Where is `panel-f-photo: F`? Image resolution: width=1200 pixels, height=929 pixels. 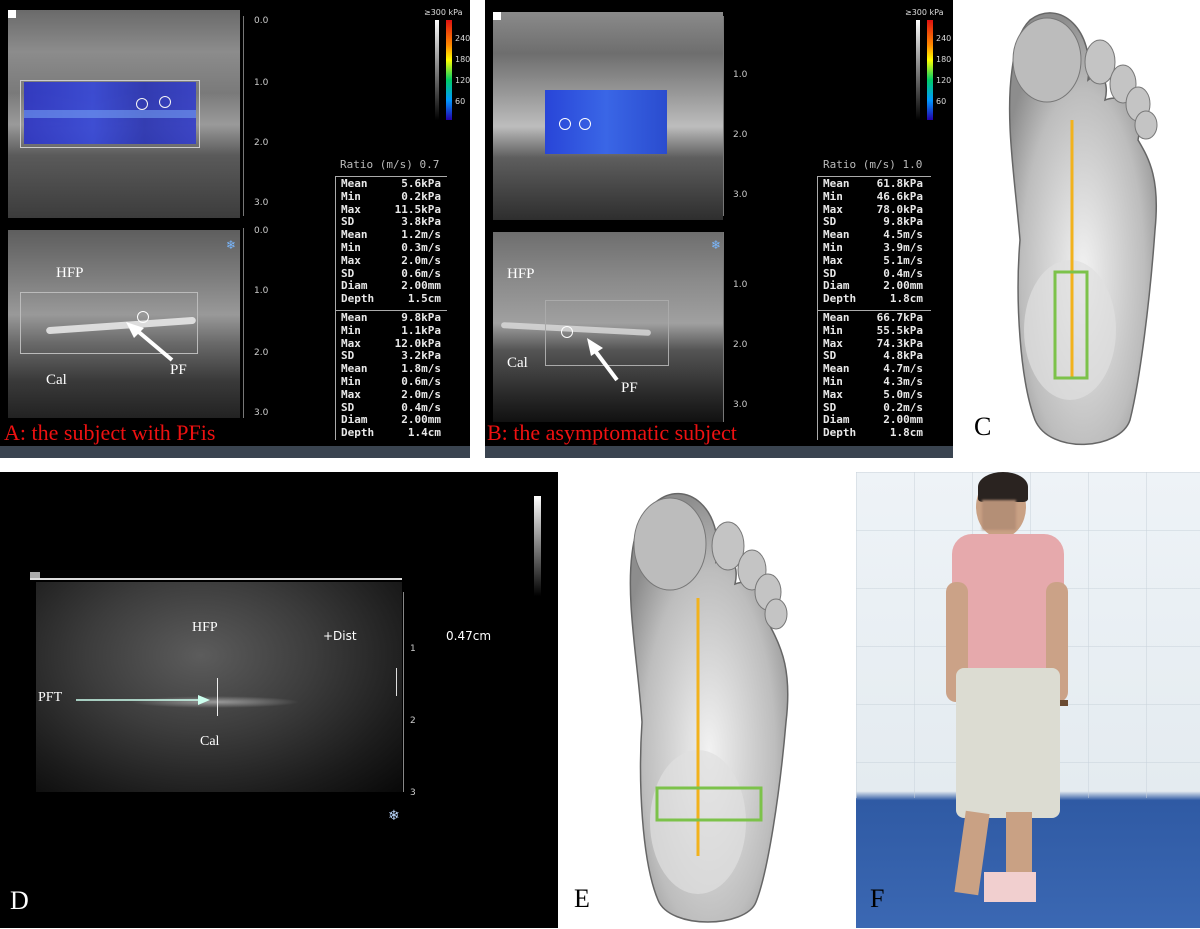
panel-f-photo: F is located at coordinates (1028, 700).